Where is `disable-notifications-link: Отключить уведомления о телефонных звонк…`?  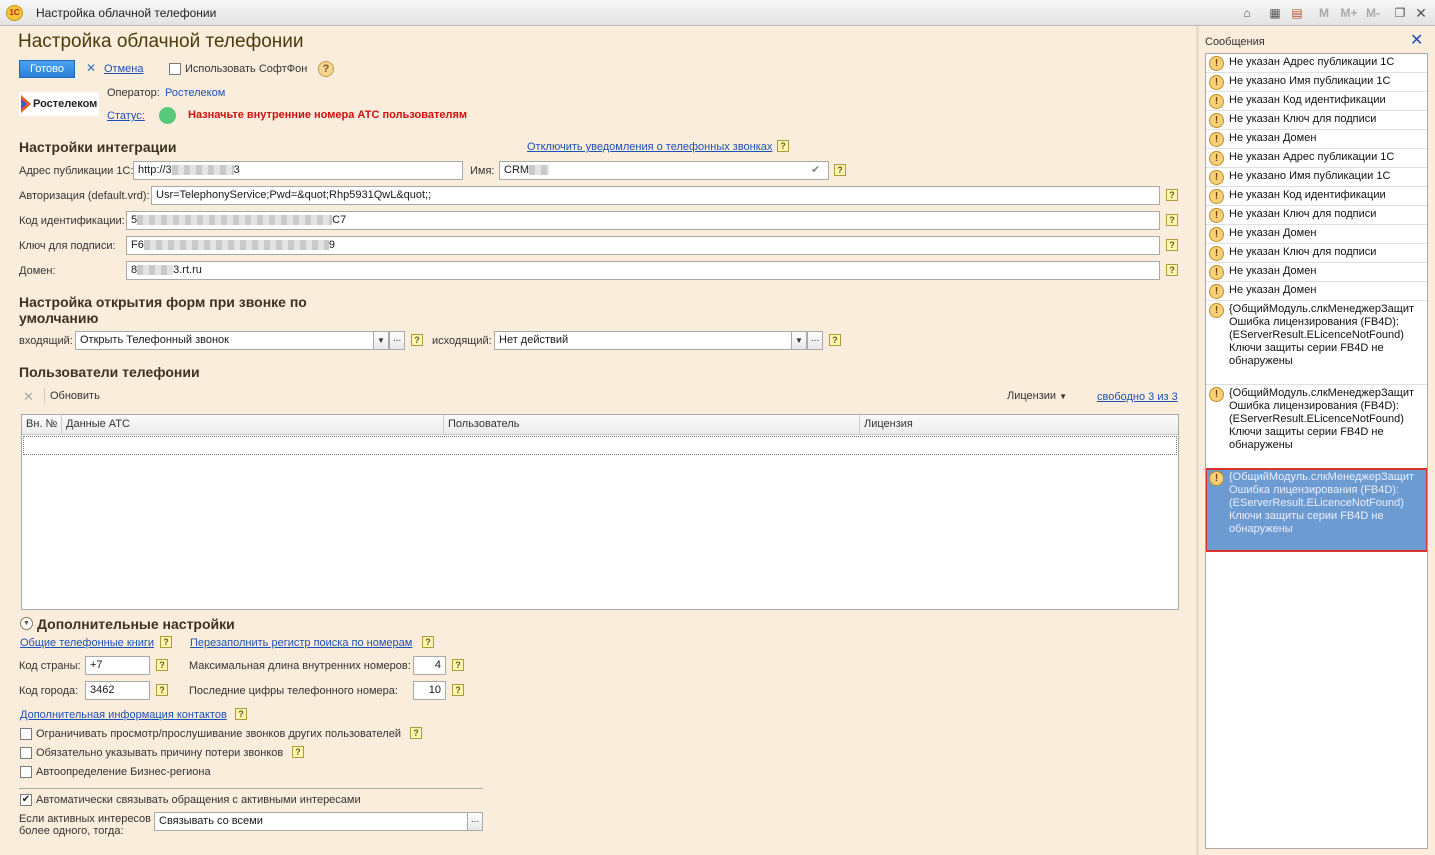 disable-notifications-link: Отключить уведомления о телефонных звонк… is located at coordinates (649, 147).